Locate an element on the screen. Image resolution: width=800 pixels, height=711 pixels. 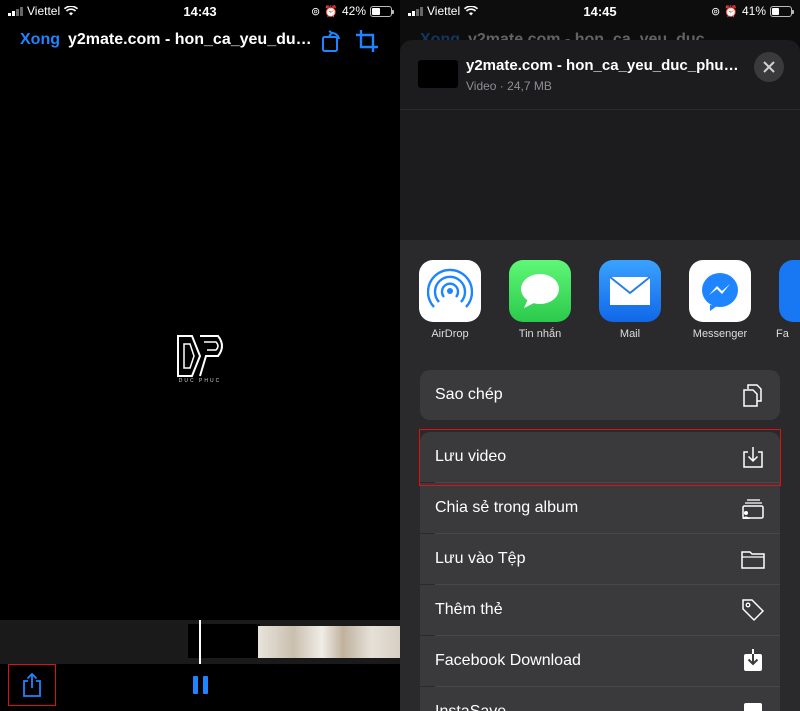
shared-item-title: y2mate.com - hon_ca_yeu_duc_phuc_mv is located at coordinates (606, 65).